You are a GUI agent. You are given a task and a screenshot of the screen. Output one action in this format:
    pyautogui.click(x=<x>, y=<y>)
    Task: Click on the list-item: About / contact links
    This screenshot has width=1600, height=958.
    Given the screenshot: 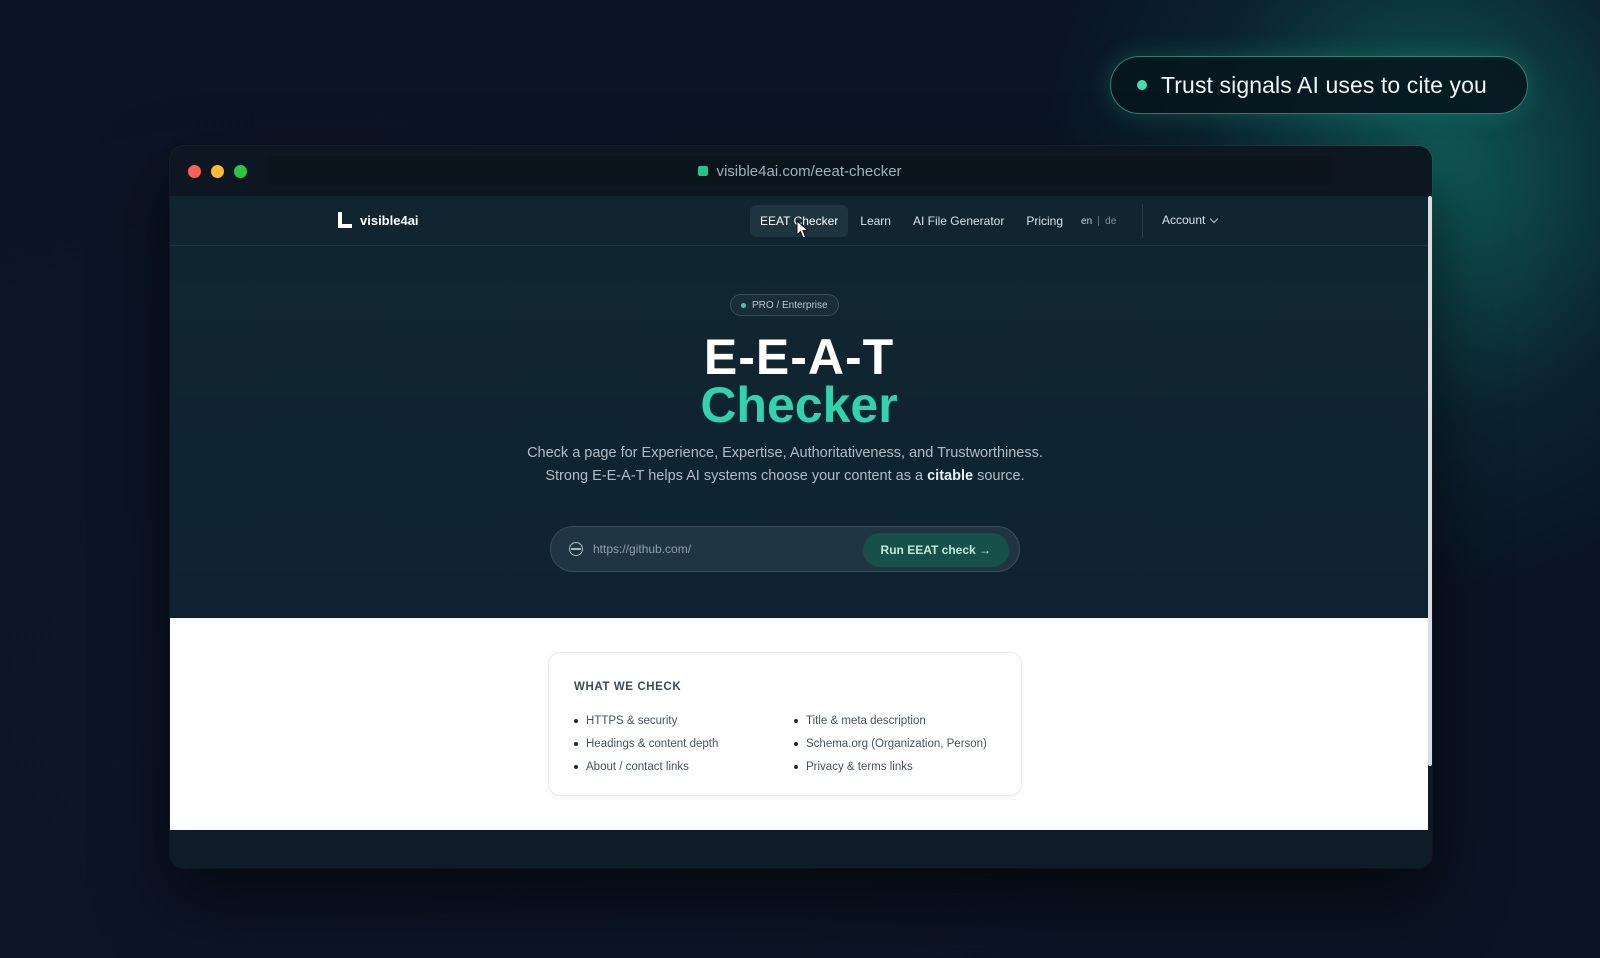 What is the action you would take?
    pyautogui.click(x=646, y=766)
    